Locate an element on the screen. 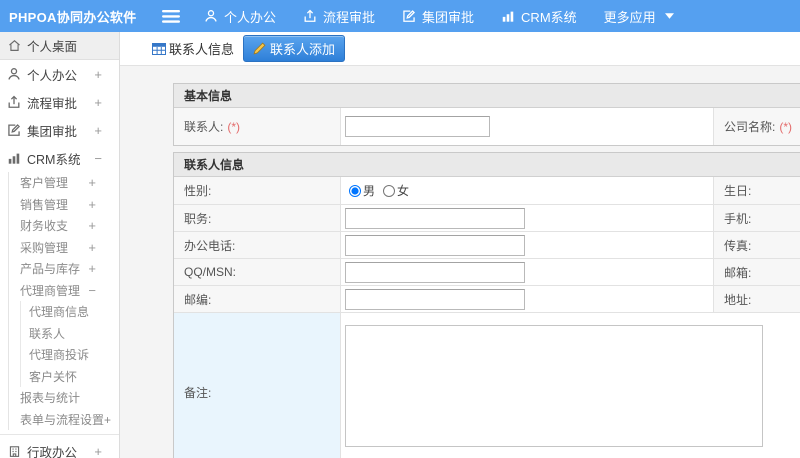 This screenshot has height=458, width=800. sidebar-item-label: 产品与库存 is located at coordinates (50, 269).